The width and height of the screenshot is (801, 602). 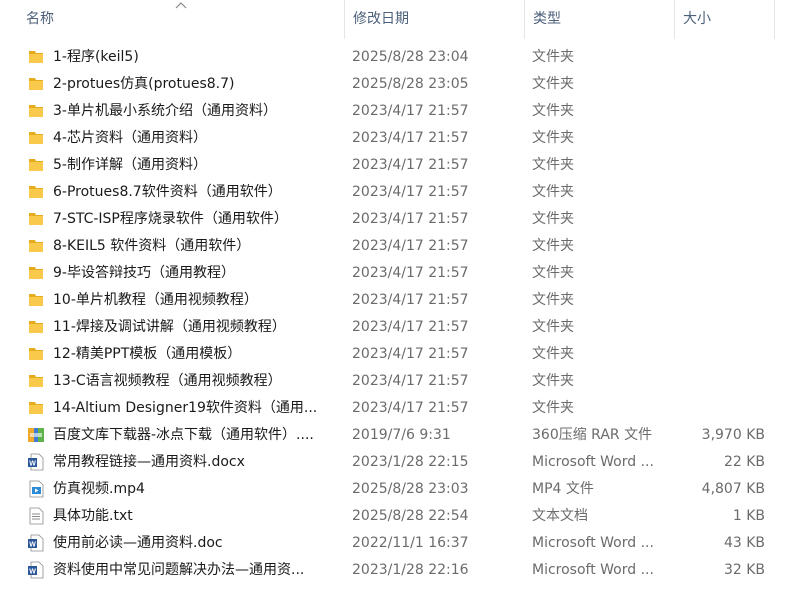 I want to click on rar-archive-icon, so click(x=36, y=435).